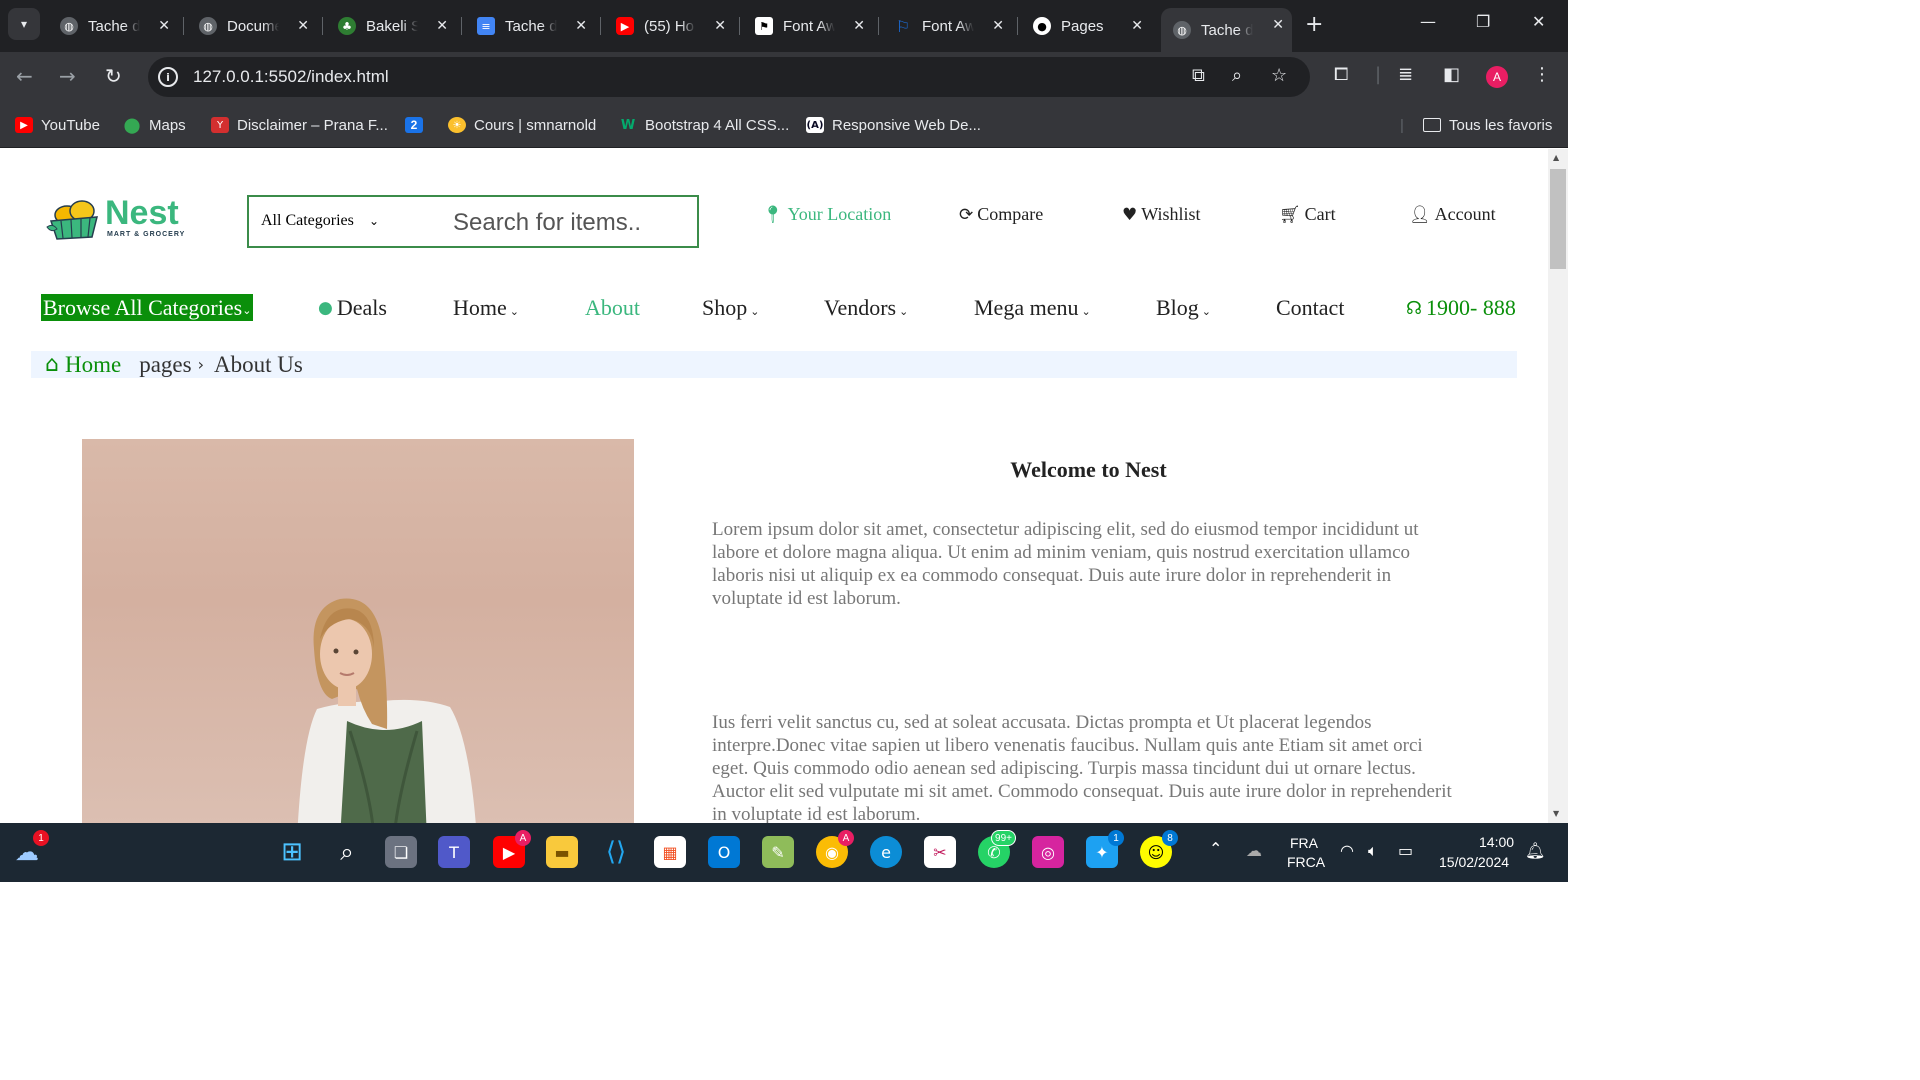  I want to click on location-link: 📍︎ Your Location, so click(826, 214).